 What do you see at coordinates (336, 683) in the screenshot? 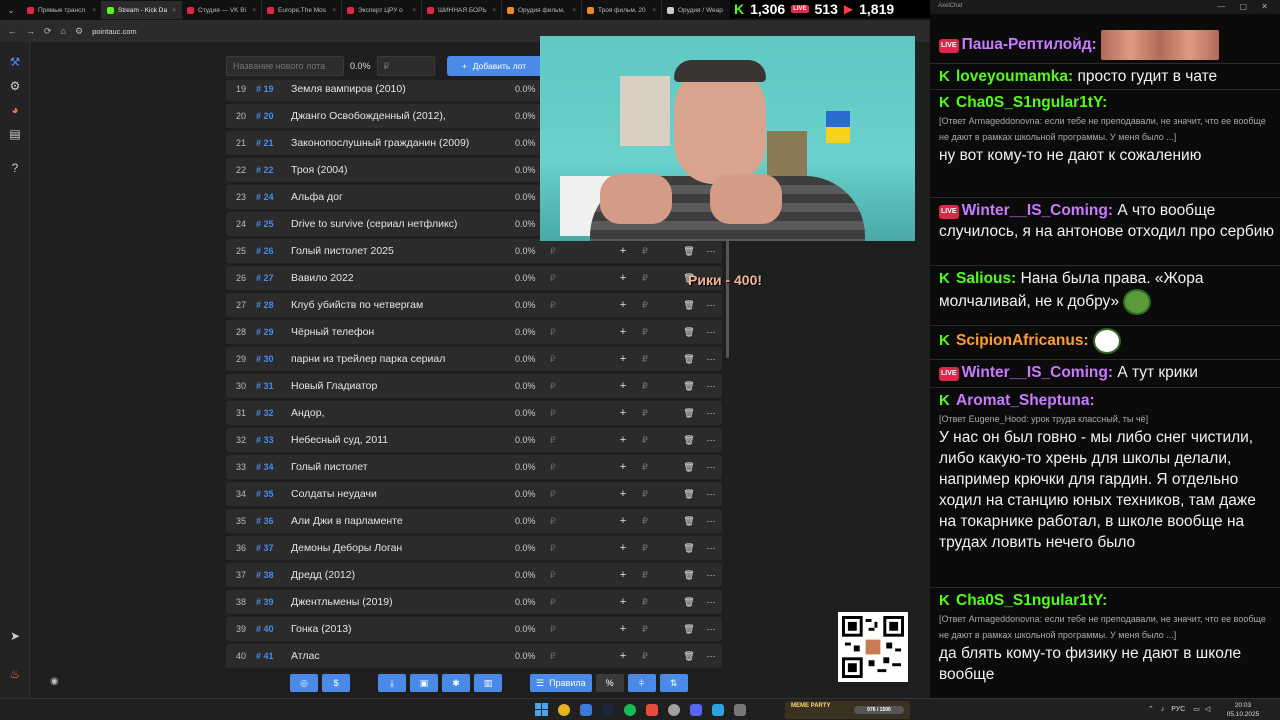
I see `currency-button: $` at bounding box center [336, 683].